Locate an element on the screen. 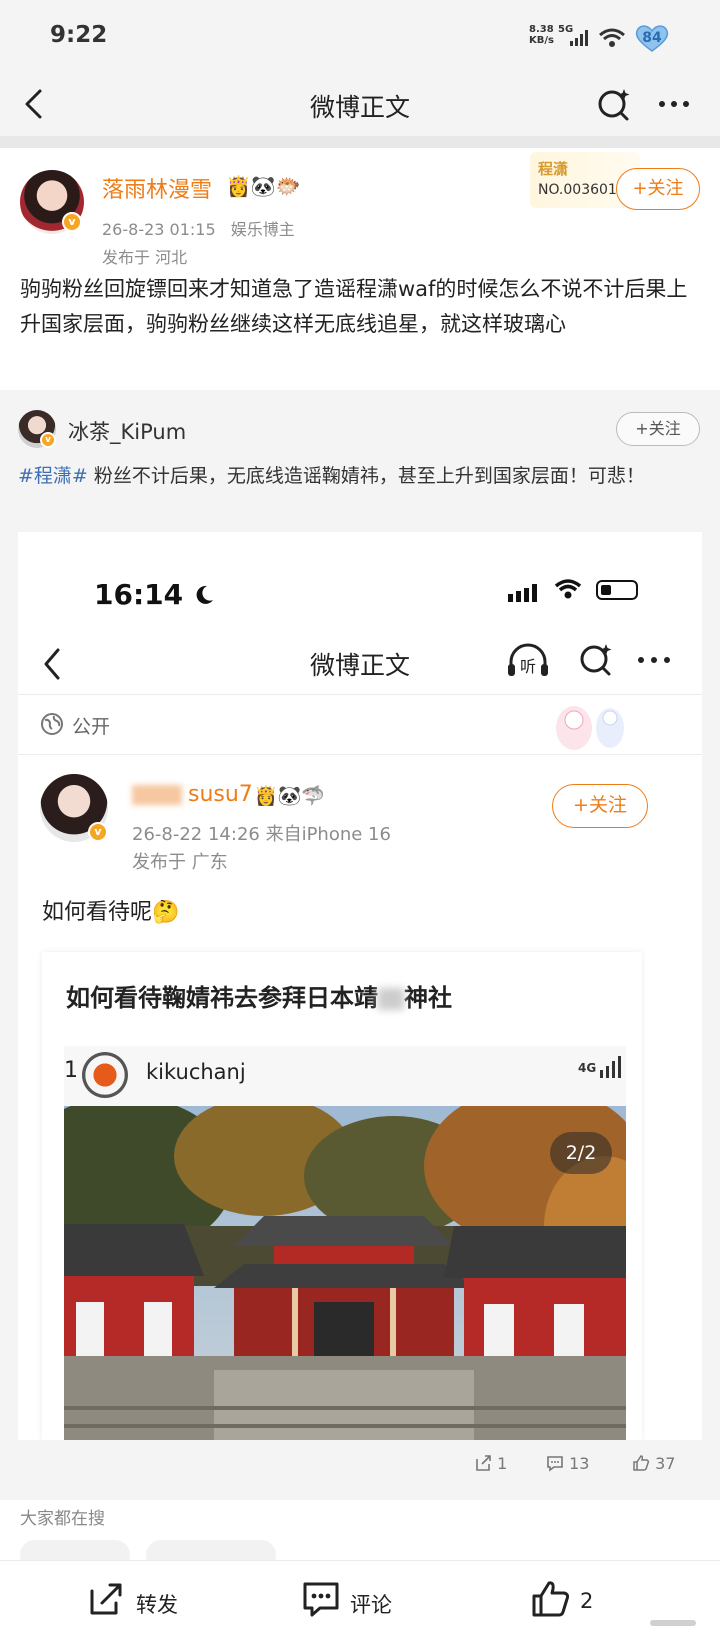  bottom-action-bar: 转发 评论 2 is located at coordinates (360, 1600).